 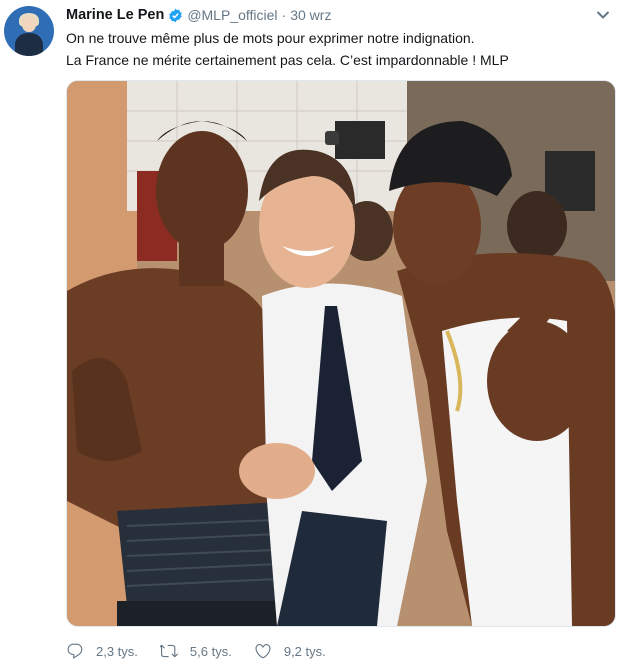 I want to click on verified-badge-icon, so click(x=176, y=15).